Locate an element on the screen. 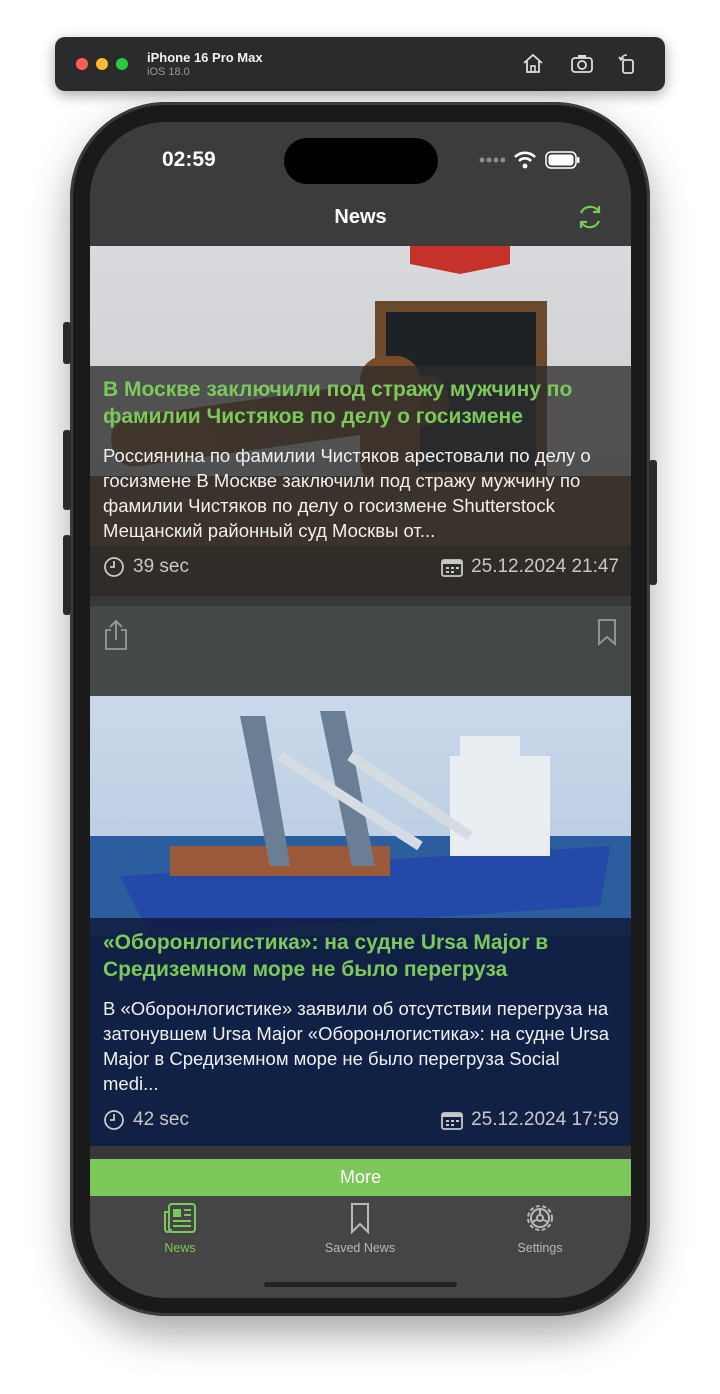  share-icon is located at coordinates (116, 635).